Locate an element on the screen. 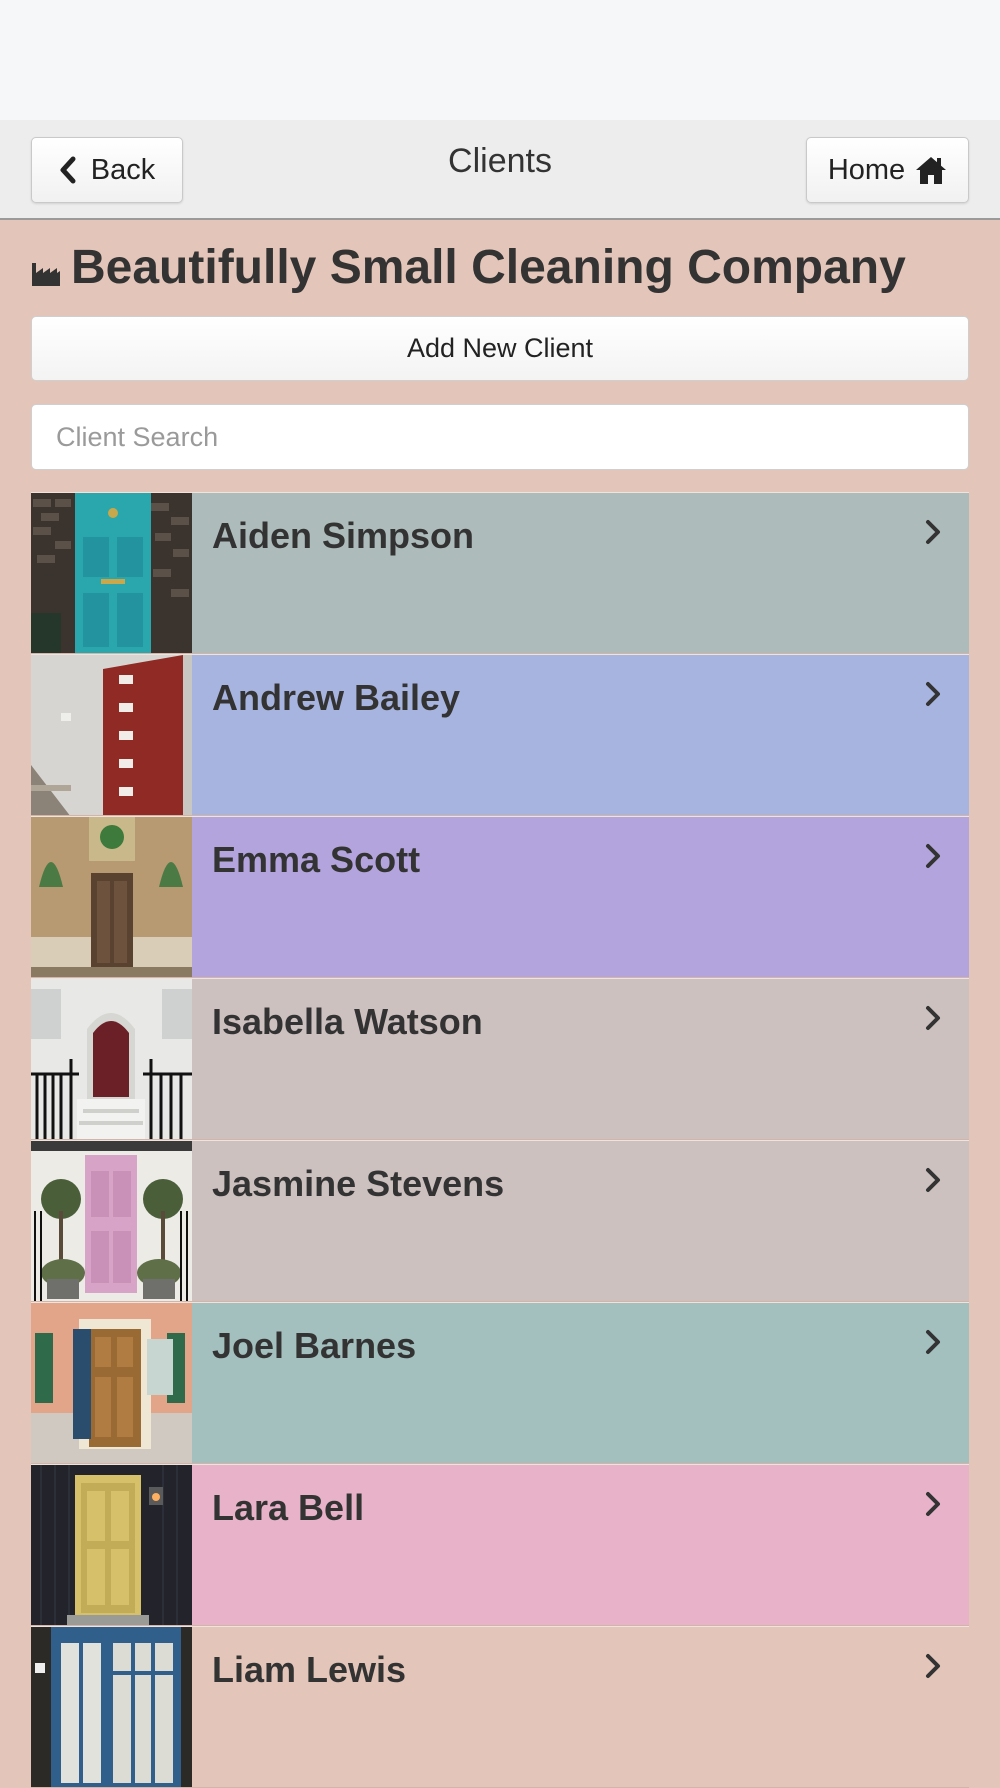 The image size is (1000, 1788). client-name: Joel Barnes is located at coordinates (314, 1345).